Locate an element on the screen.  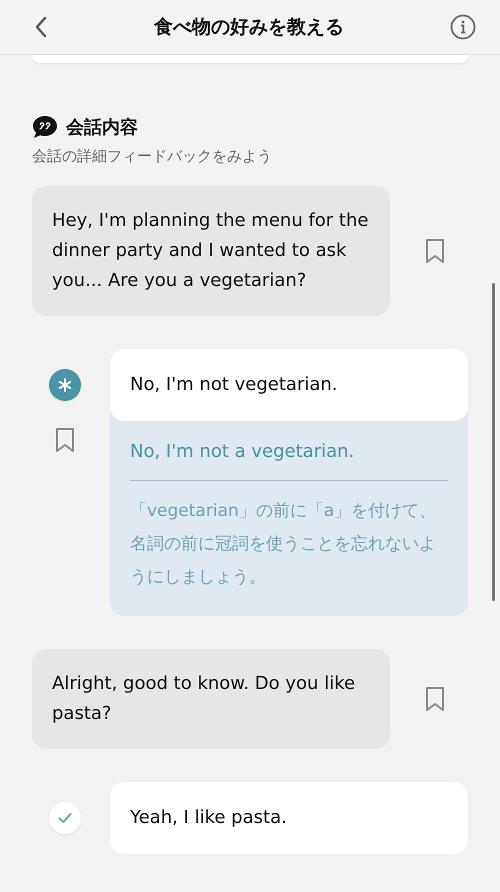
info-button is located at coordinates (463, 27).